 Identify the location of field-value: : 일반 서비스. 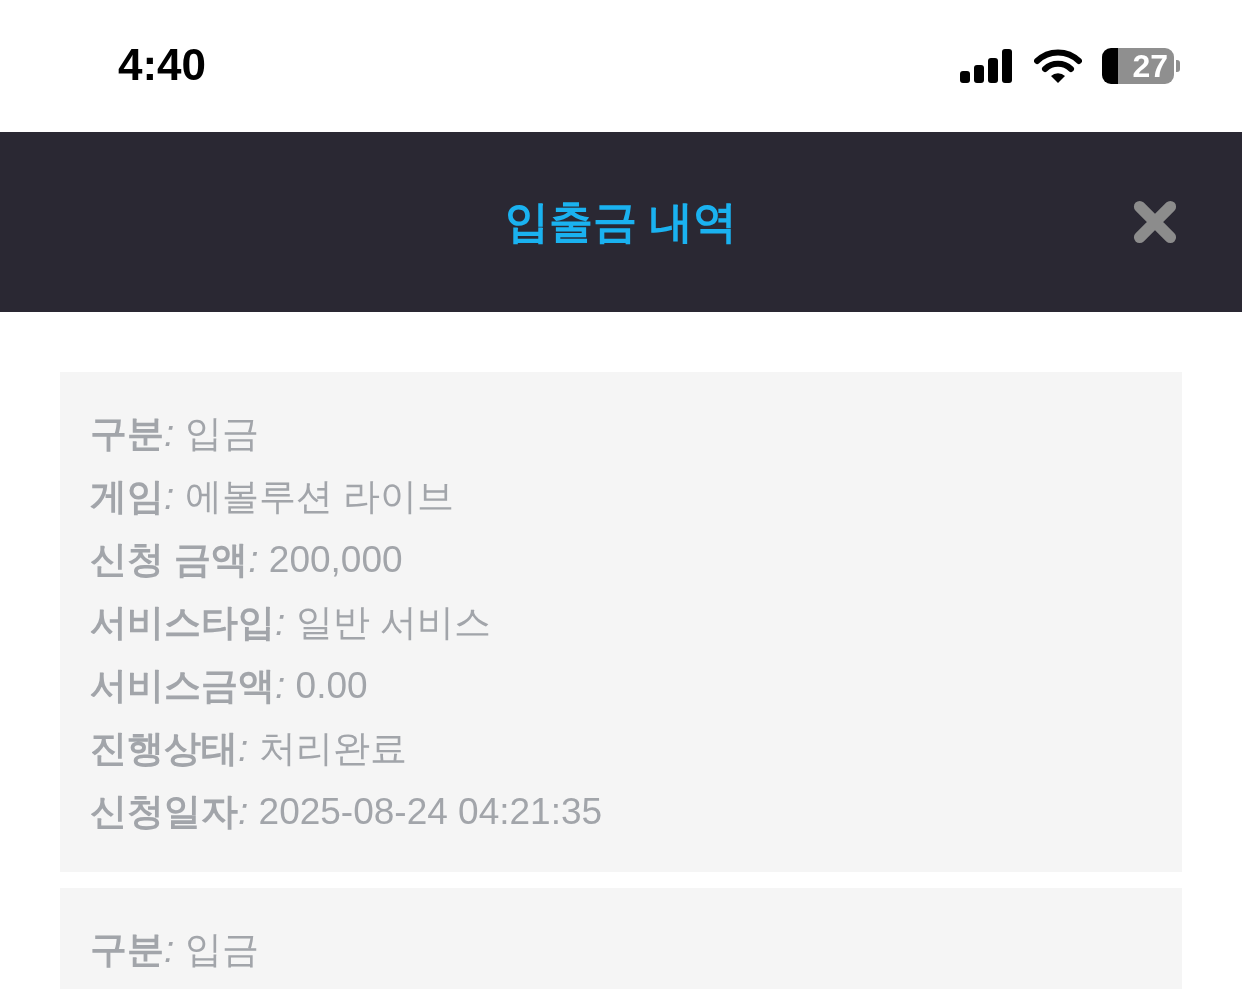
(383, 622).